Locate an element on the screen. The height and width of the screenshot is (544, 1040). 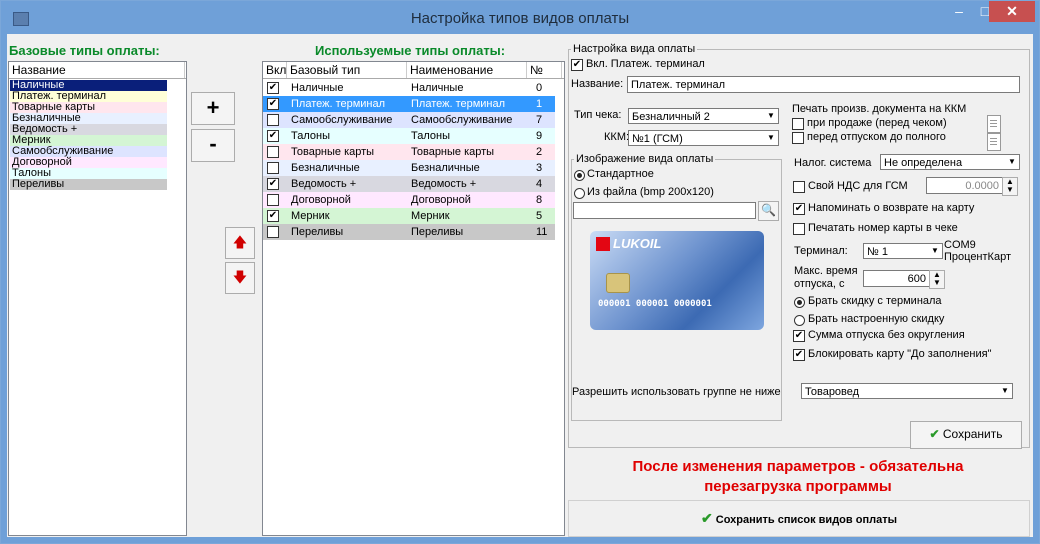
move-up-button: 🡅 is located at coordinates (240, 243).